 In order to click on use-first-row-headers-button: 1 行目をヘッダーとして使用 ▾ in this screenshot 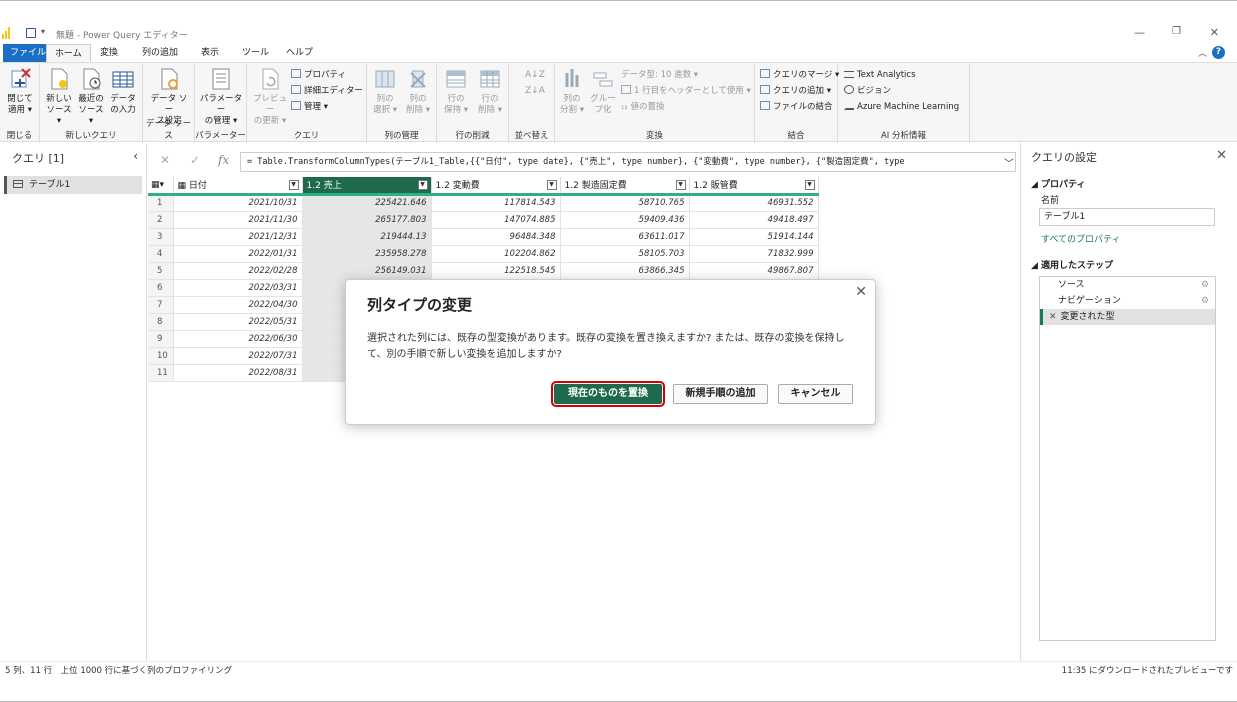, I will do `click(686, 91)`.